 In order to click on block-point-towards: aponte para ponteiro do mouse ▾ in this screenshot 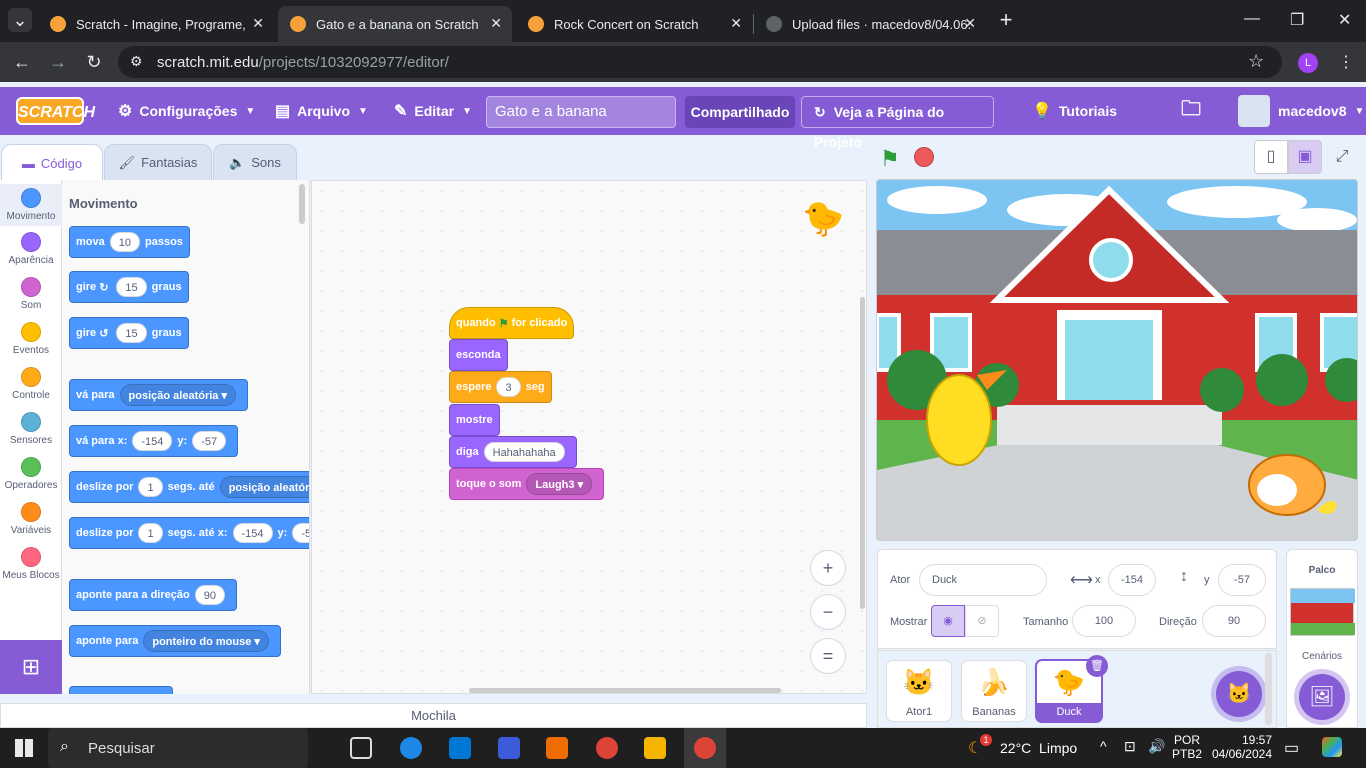, I will do `click(175, 641)`.